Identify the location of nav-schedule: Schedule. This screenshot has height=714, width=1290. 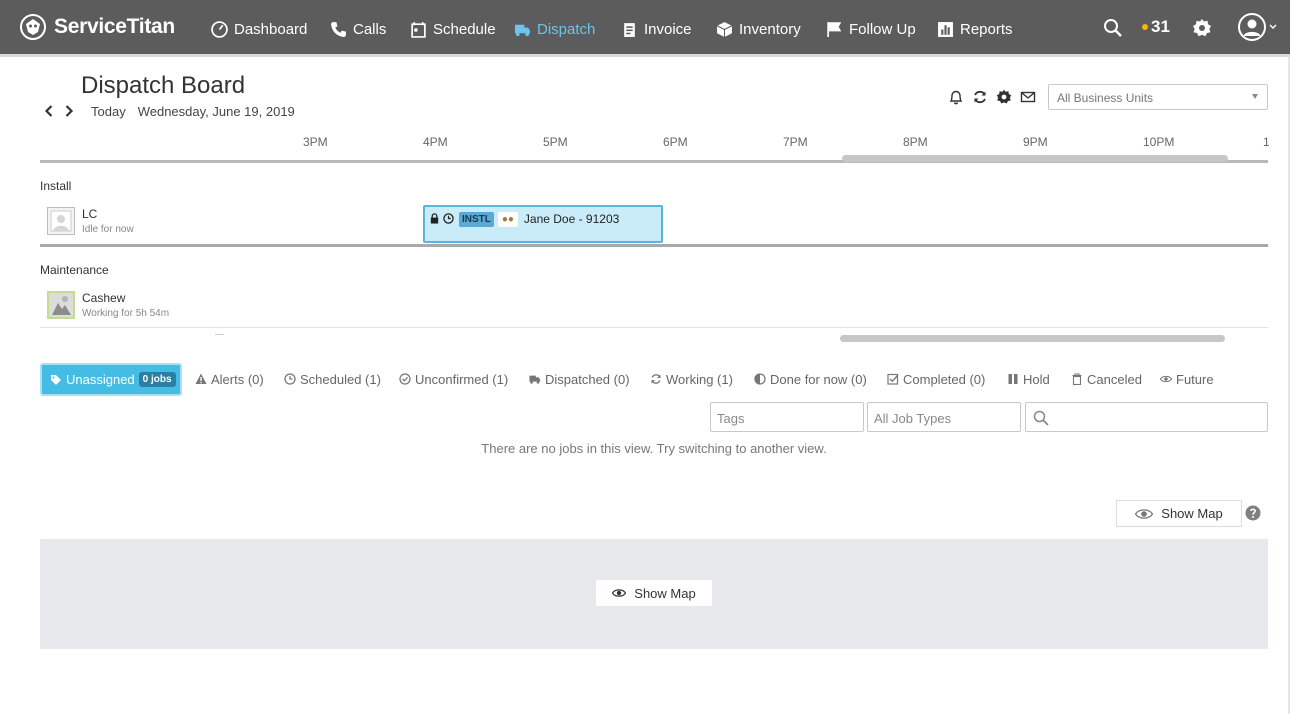
(453, 29).